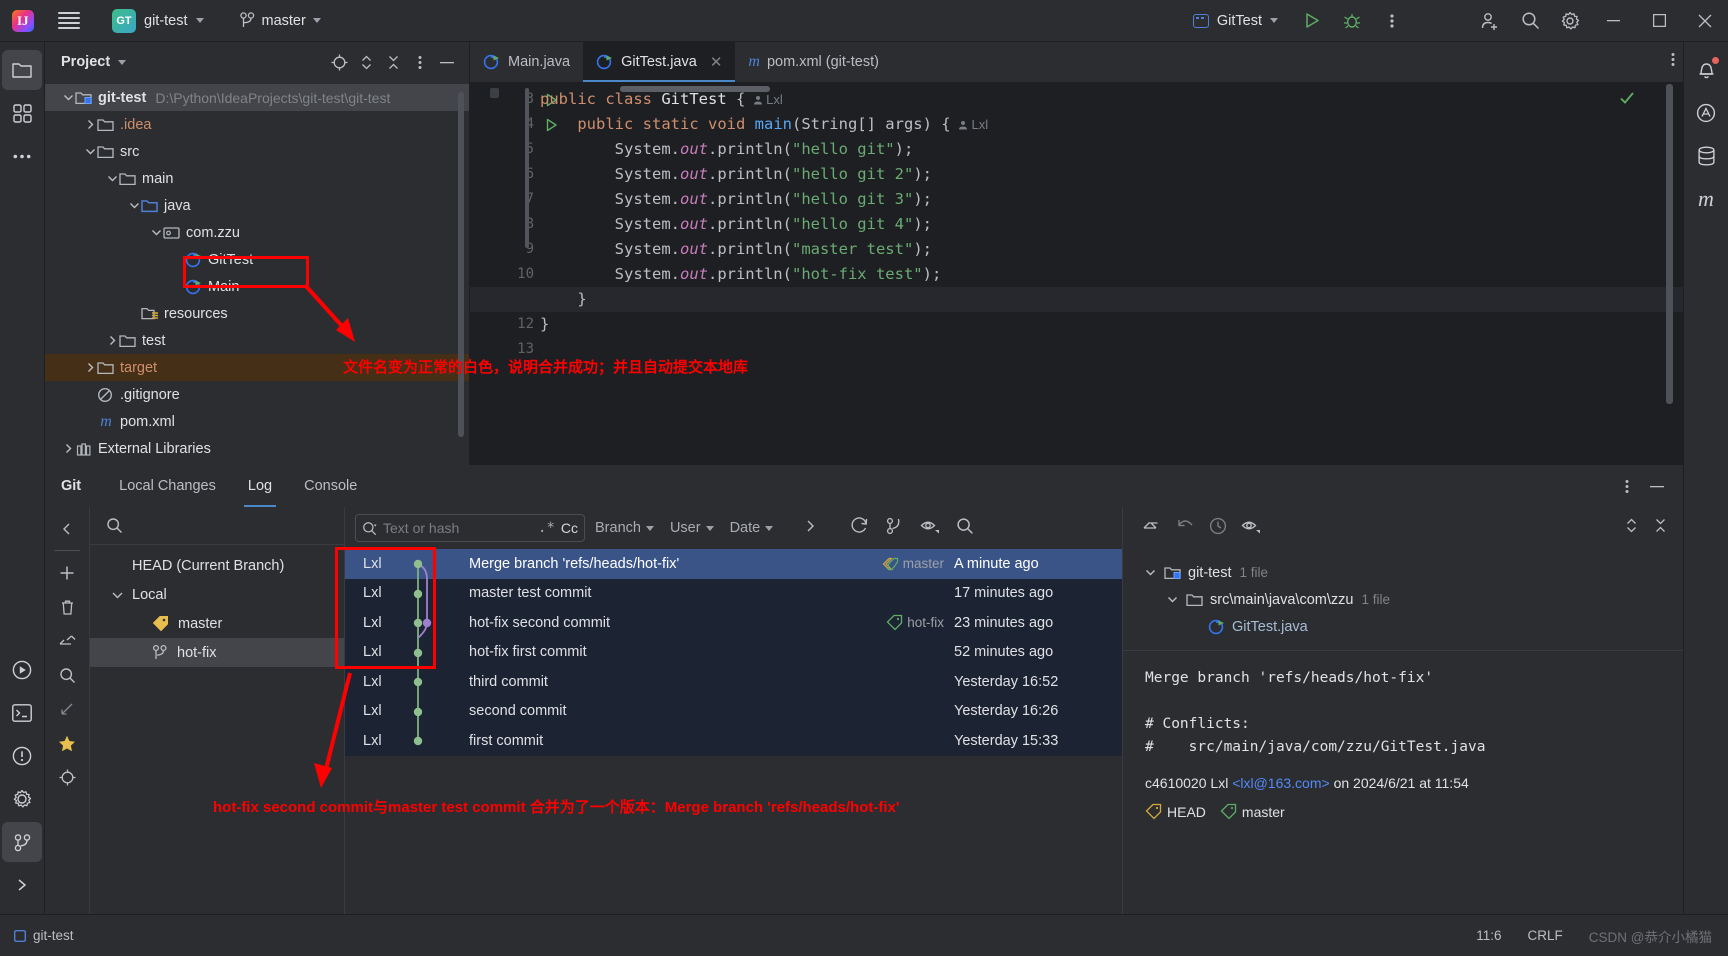 The width and height of the screenshot is (1728, 956). Describe the element at coordinates (257, 367) in the screenshot. I see `project-tree-row: target` at that location.